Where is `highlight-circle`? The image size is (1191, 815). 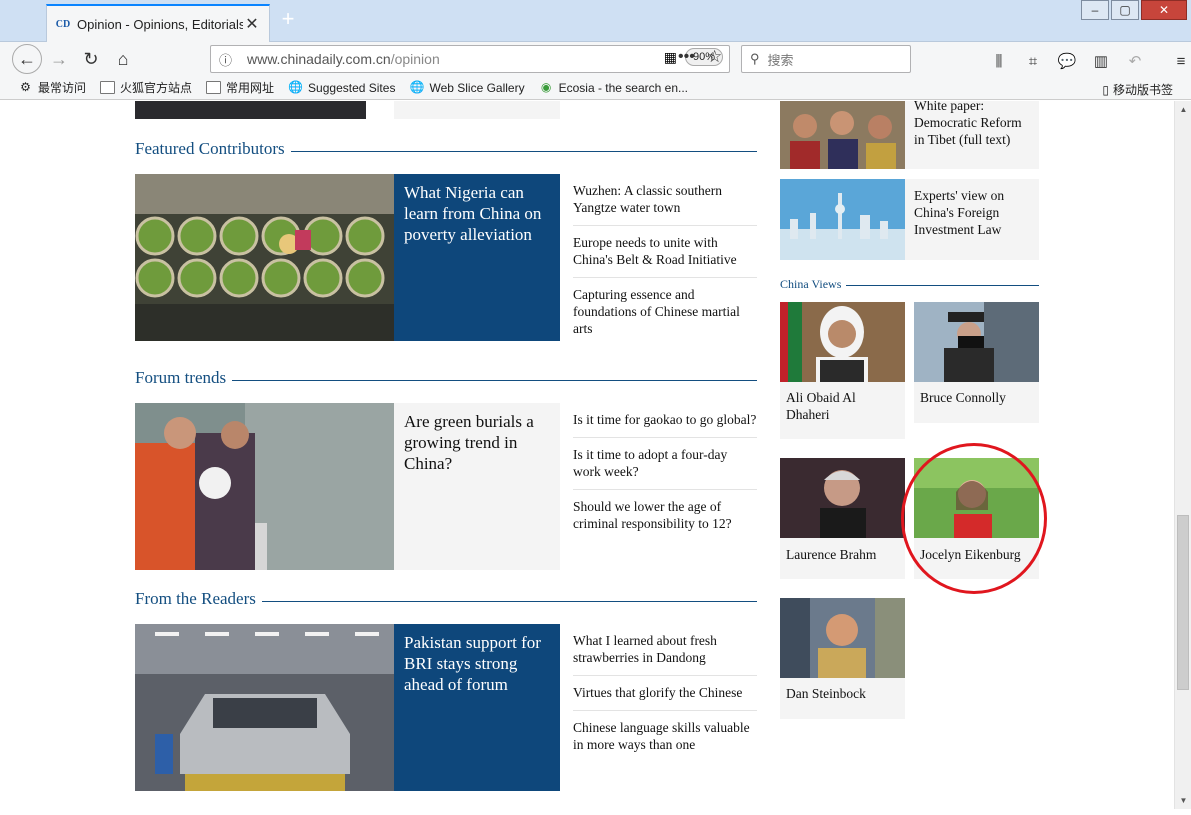 highlight-circle is located at coordinates (974, 518).